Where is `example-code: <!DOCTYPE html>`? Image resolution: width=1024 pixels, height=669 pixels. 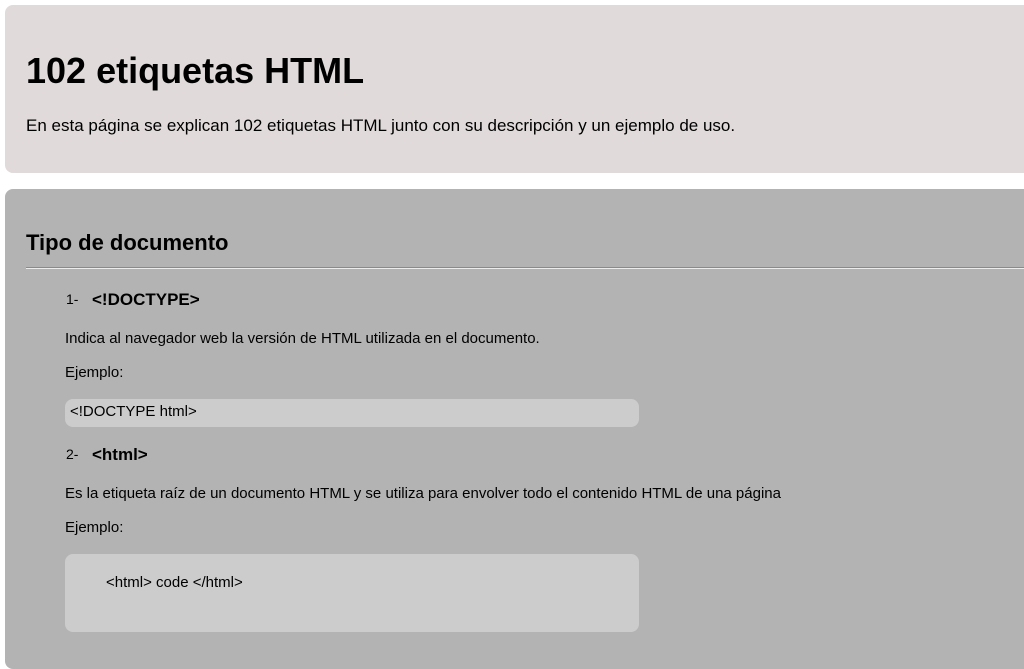
example-code: <!DOCTYPE html> is located at coordinates (133, 411).